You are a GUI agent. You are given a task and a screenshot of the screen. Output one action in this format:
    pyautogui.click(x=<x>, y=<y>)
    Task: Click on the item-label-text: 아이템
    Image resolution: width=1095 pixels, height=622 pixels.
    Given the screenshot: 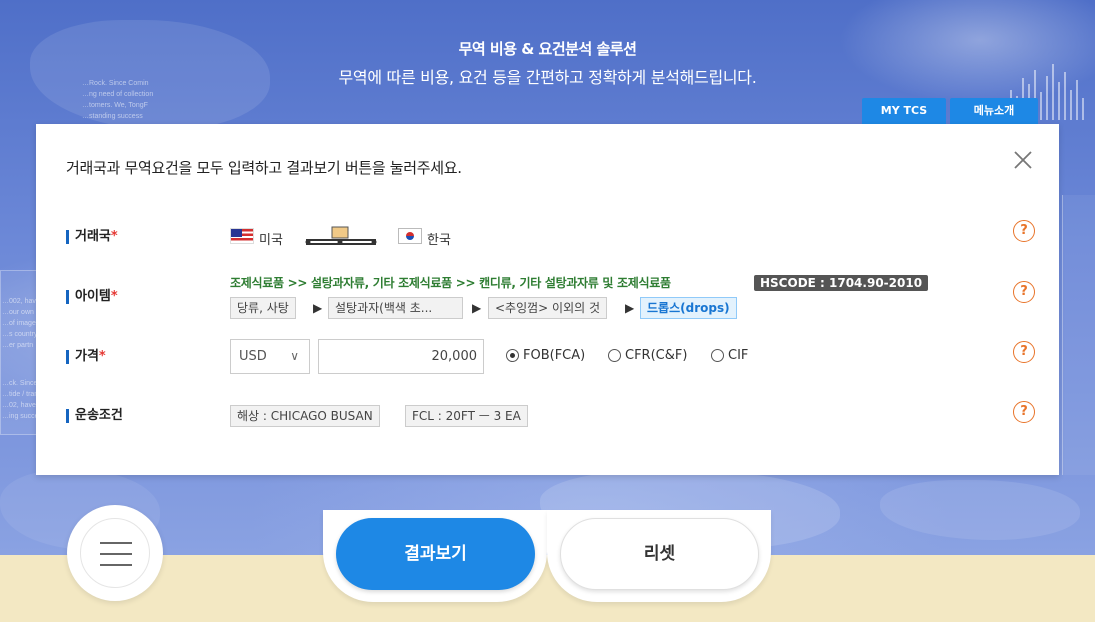 What is the action you would take?
    pyautogui.click(x=93, y=296)
    